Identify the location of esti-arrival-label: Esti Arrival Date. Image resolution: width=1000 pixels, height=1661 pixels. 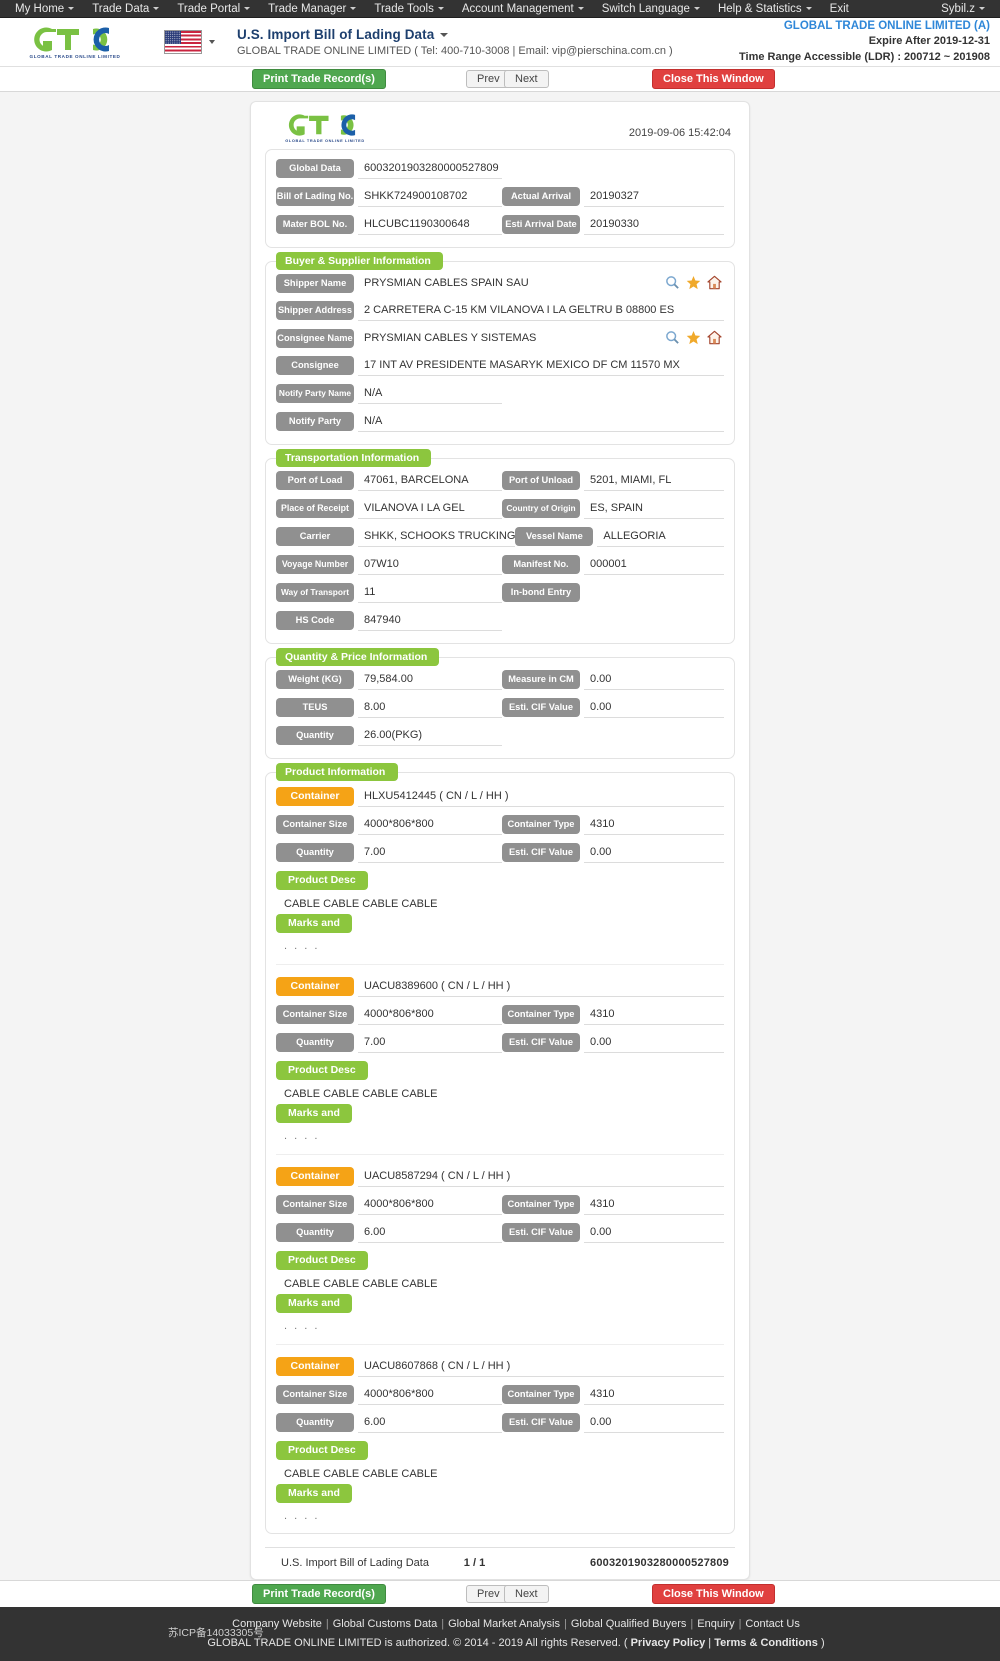
(541, 224).